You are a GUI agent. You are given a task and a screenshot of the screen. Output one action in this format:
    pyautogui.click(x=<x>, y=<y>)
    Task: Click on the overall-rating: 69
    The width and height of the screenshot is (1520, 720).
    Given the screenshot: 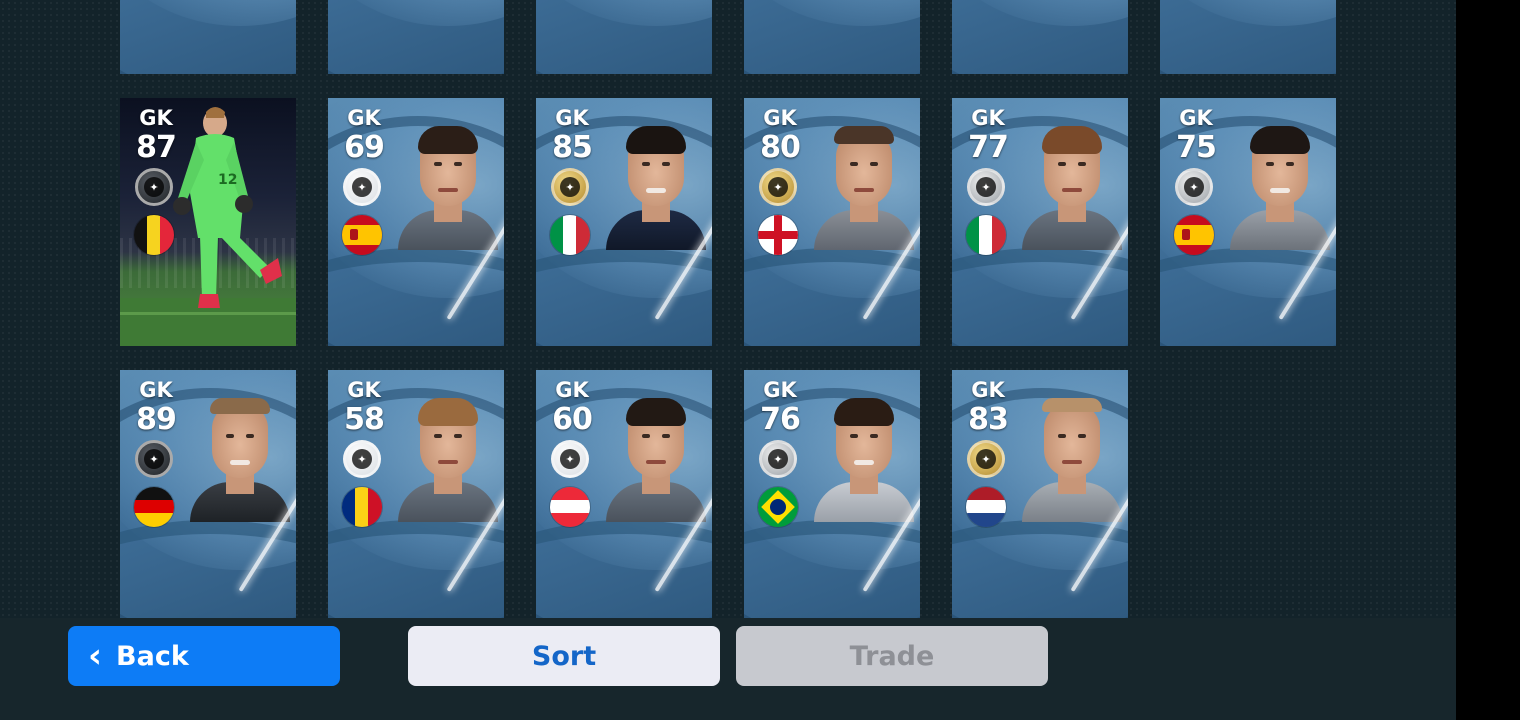 What is the action you would take?
    pyautogui.click(x=364, y=147)
    